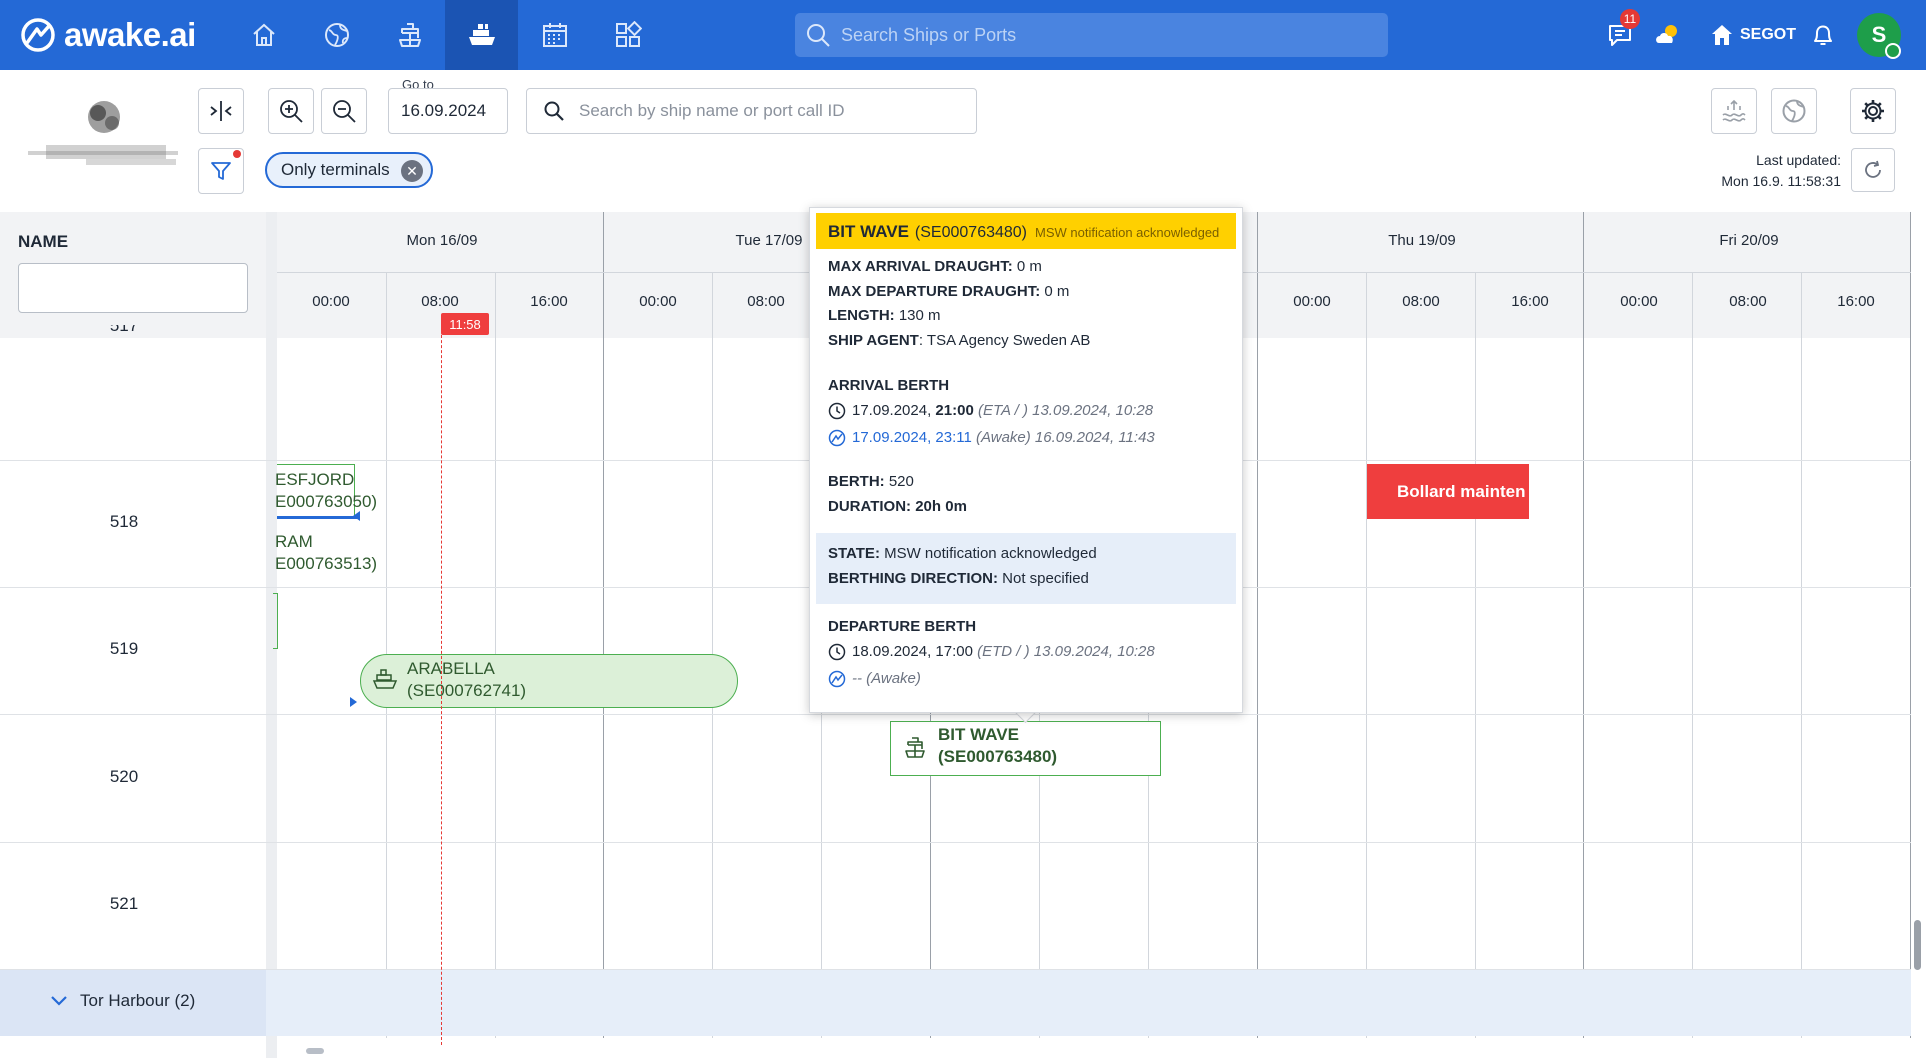 Image resolution: width=1926 pixels, height=1058 pixels. I want to click on remove-filter-icon: ✕, so click(412, 171).